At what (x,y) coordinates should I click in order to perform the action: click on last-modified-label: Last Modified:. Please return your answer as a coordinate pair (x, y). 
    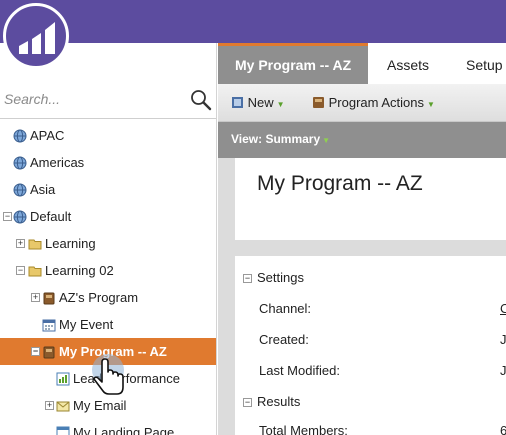
    Looking at the image, I should click on (299, 370).